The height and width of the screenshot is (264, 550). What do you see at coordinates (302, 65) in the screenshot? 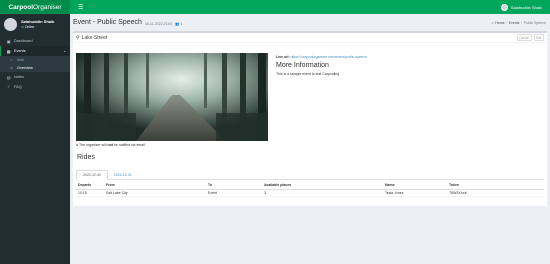
I see `more-info-heading: More Information` at bounding box center [302, 65].